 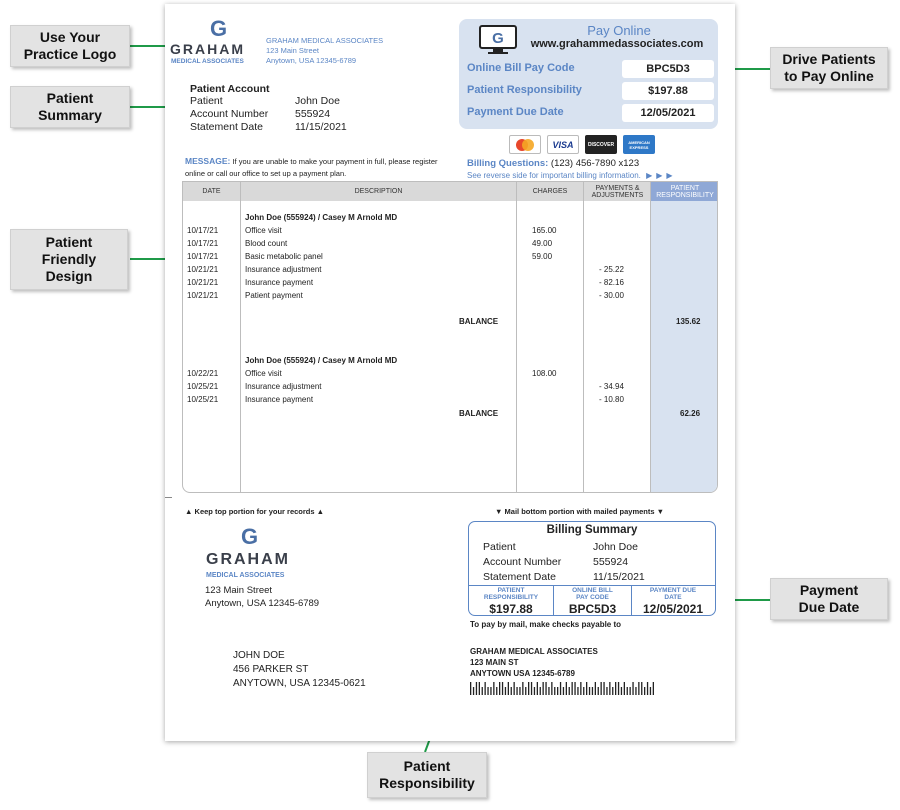 I want to click on row-date: 10/25/21, so click(x=203, y=399).